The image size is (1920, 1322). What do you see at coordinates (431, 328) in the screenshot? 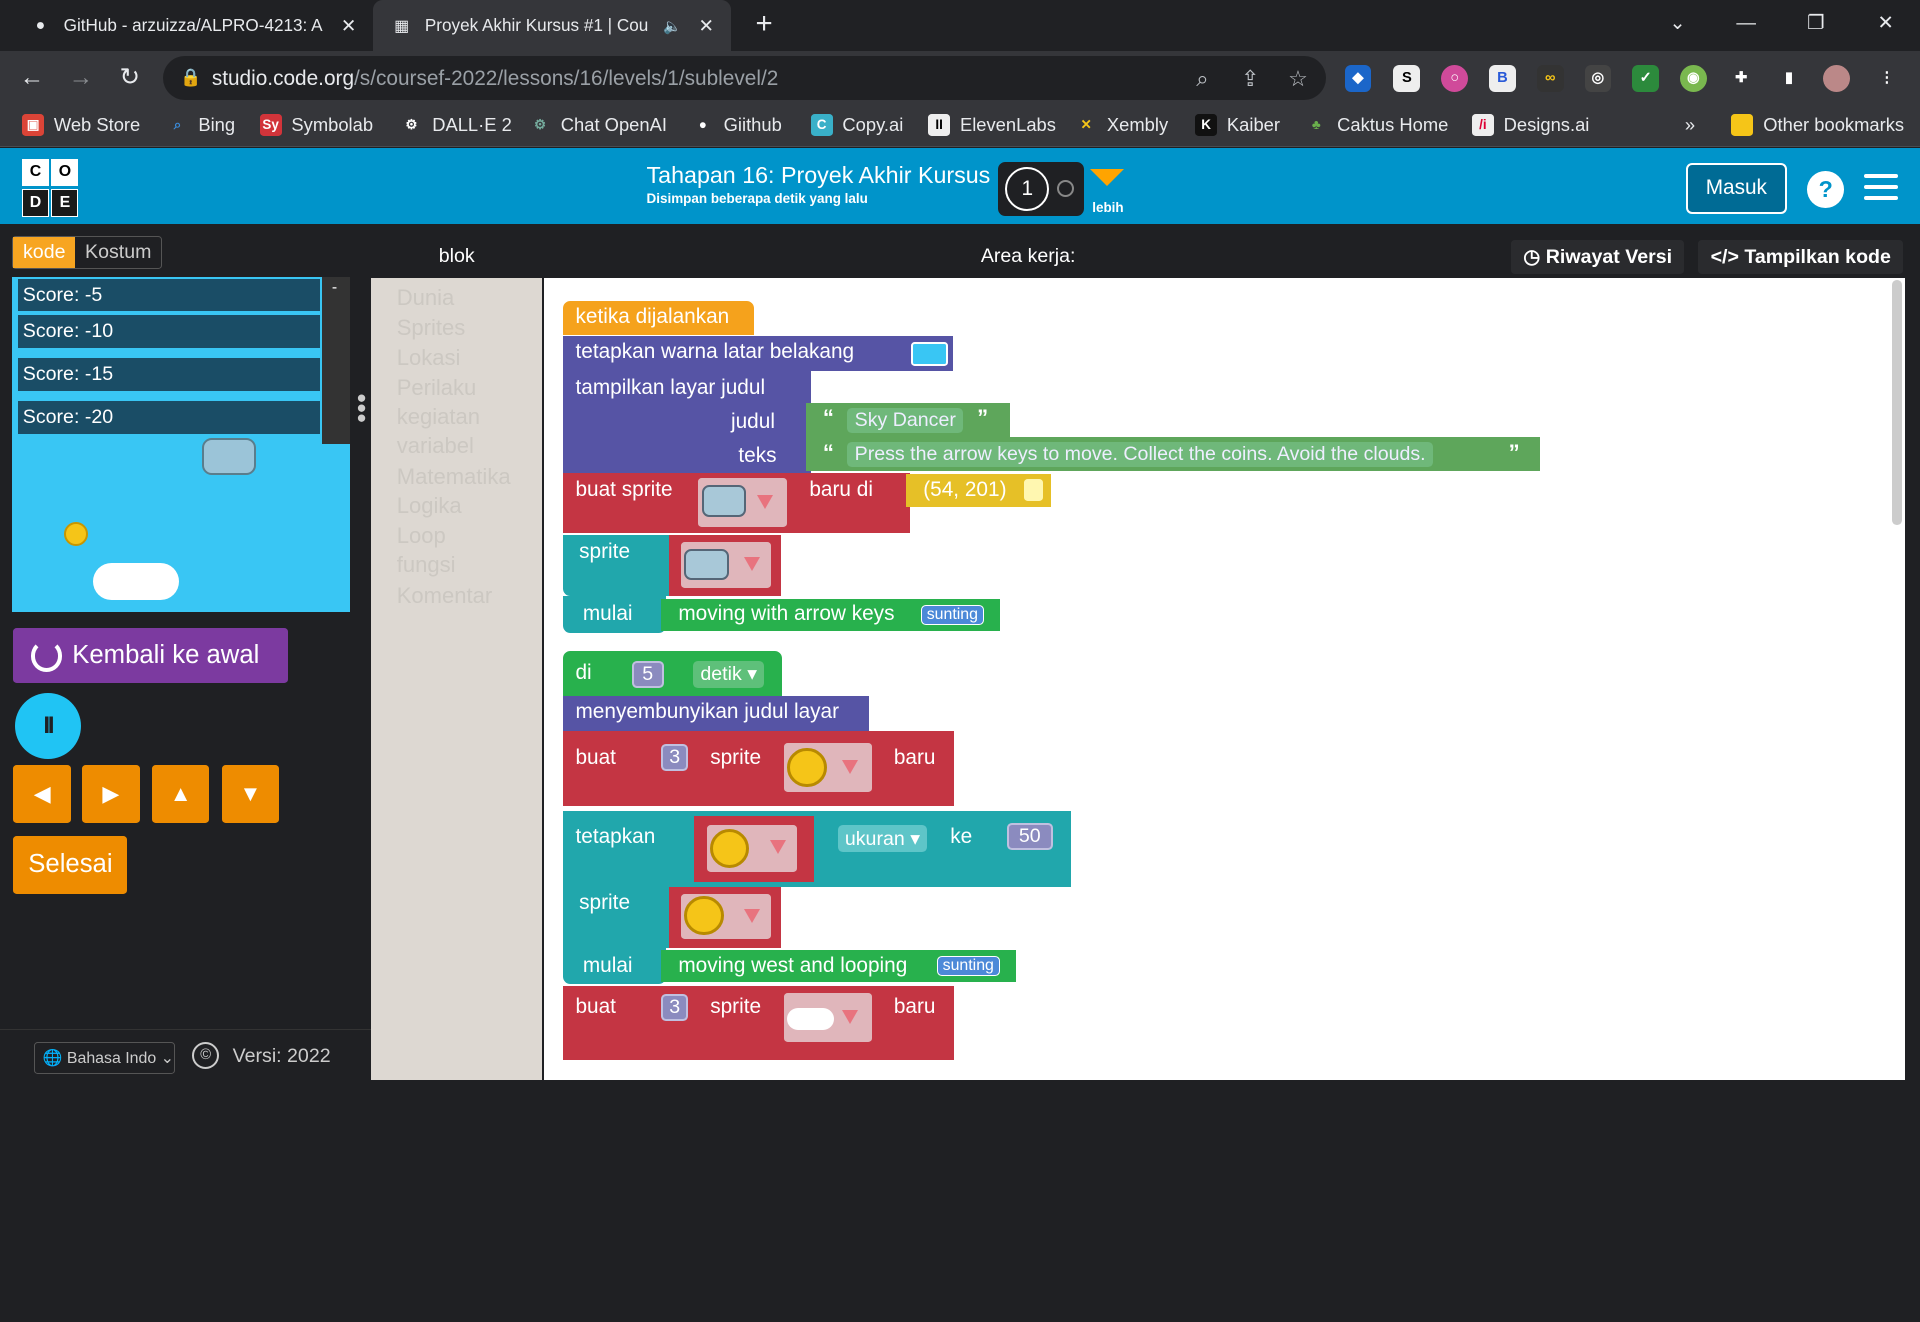
I see `category-sprites: Sprites` at bounding box center [431, 328].